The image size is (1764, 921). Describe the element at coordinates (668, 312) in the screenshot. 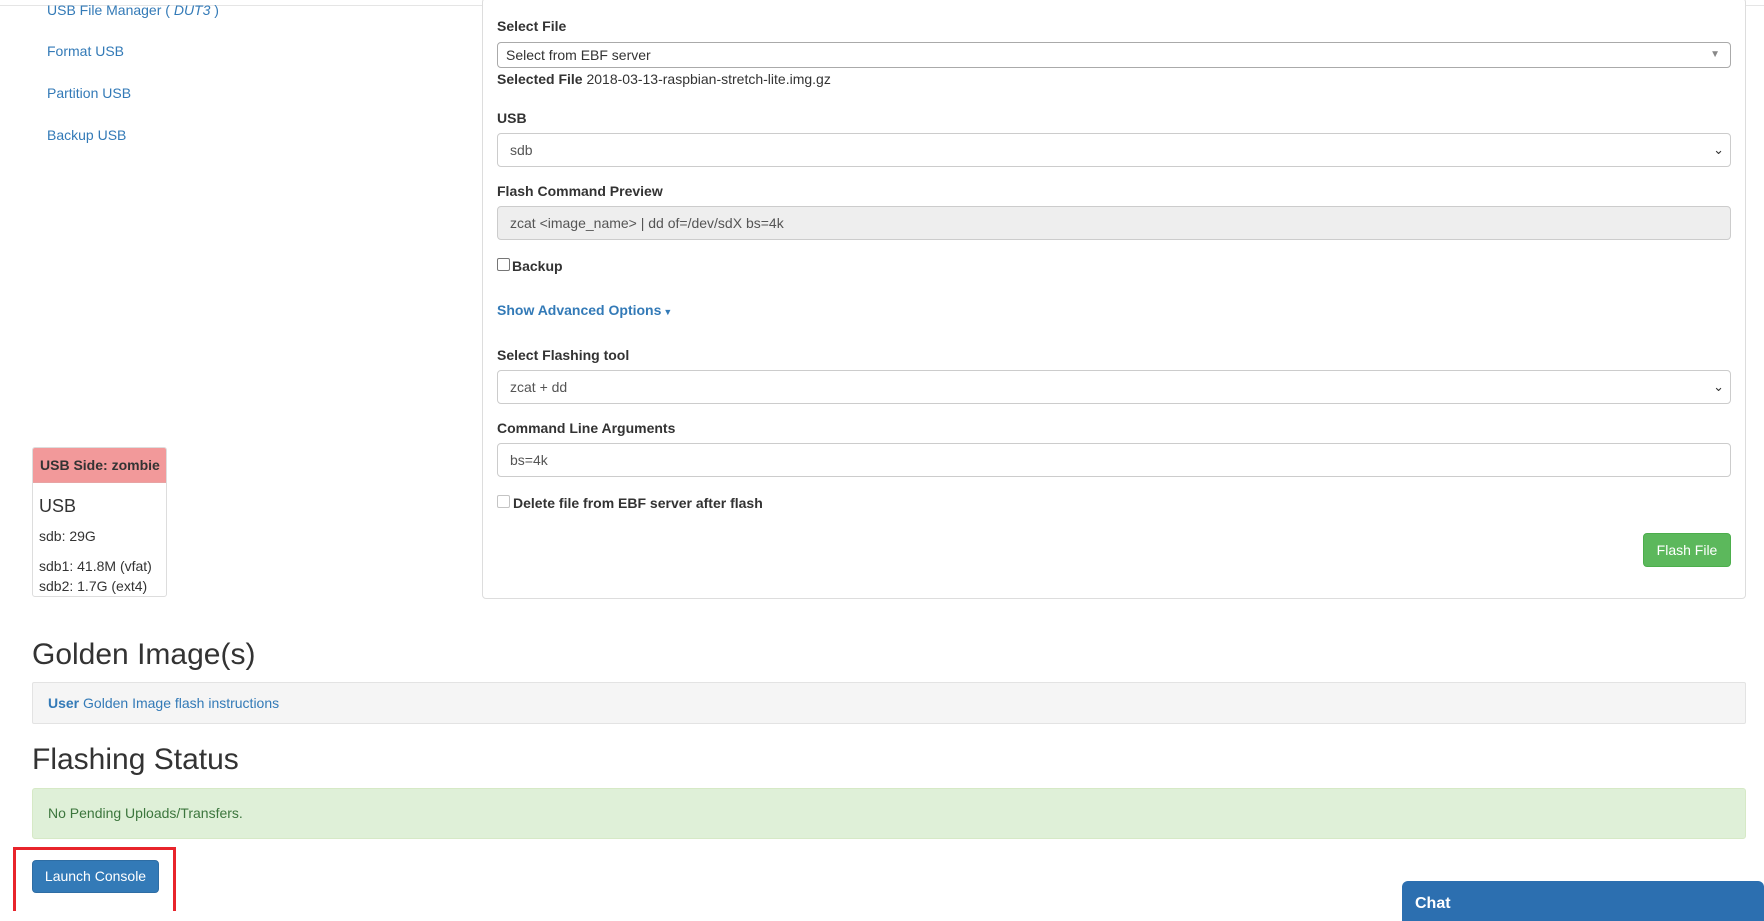

I see `caret-down-icon: ▼` at that location.